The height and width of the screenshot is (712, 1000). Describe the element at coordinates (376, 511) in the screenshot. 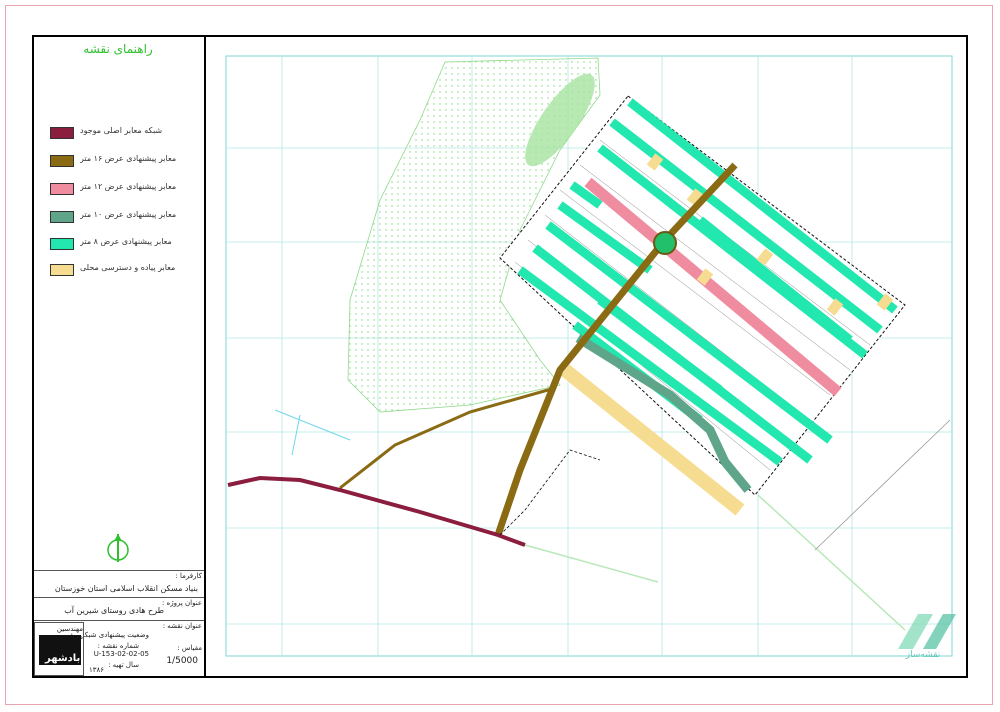

I see `road-main-existing` at that location.